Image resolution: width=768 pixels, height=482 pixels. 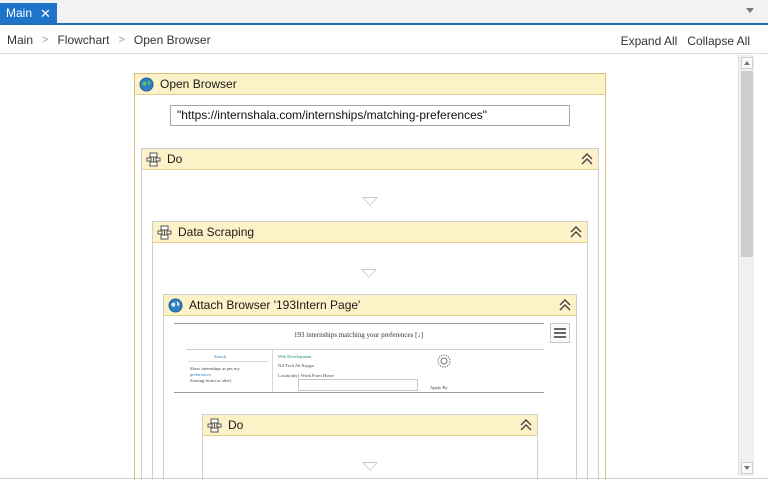 I want to click on screenshot-line-3: Location(s): Work From Home, so click(x=306, y=375).